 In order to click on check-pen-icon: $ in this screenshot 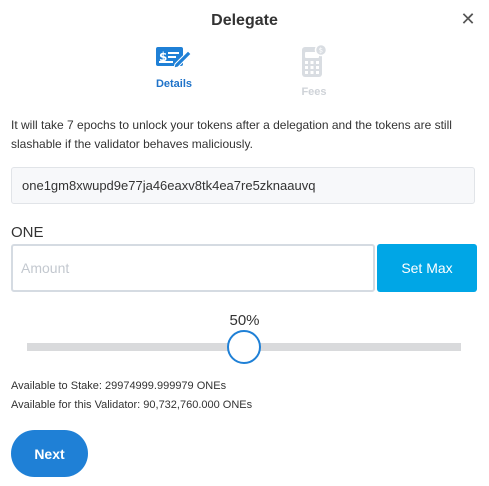, I will do `click(174, 58)`.